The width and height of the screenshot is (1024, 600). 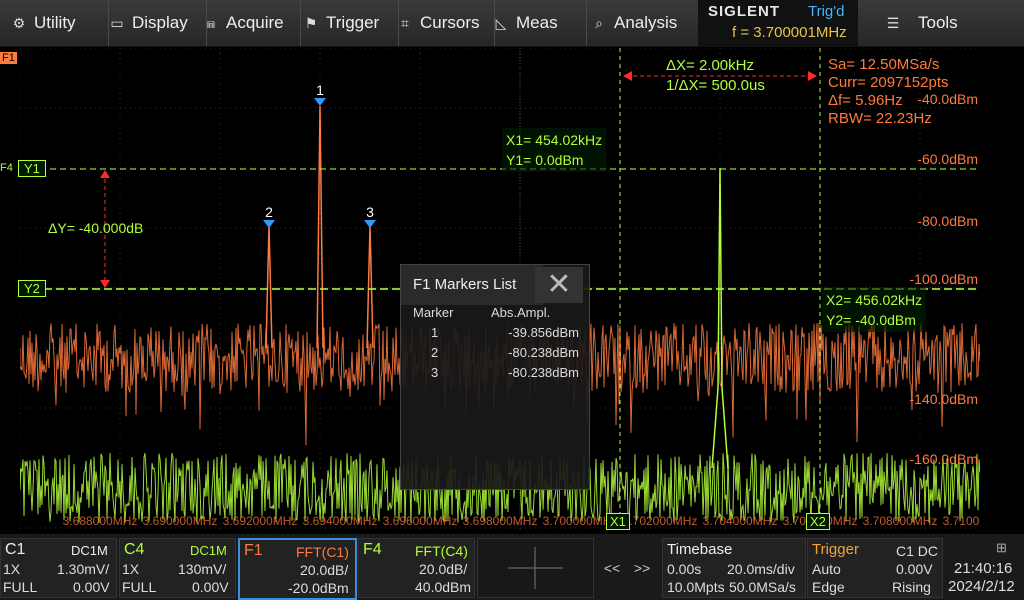 I want to click on brand-logo: SIGLENT, so click(x=744, y=11).